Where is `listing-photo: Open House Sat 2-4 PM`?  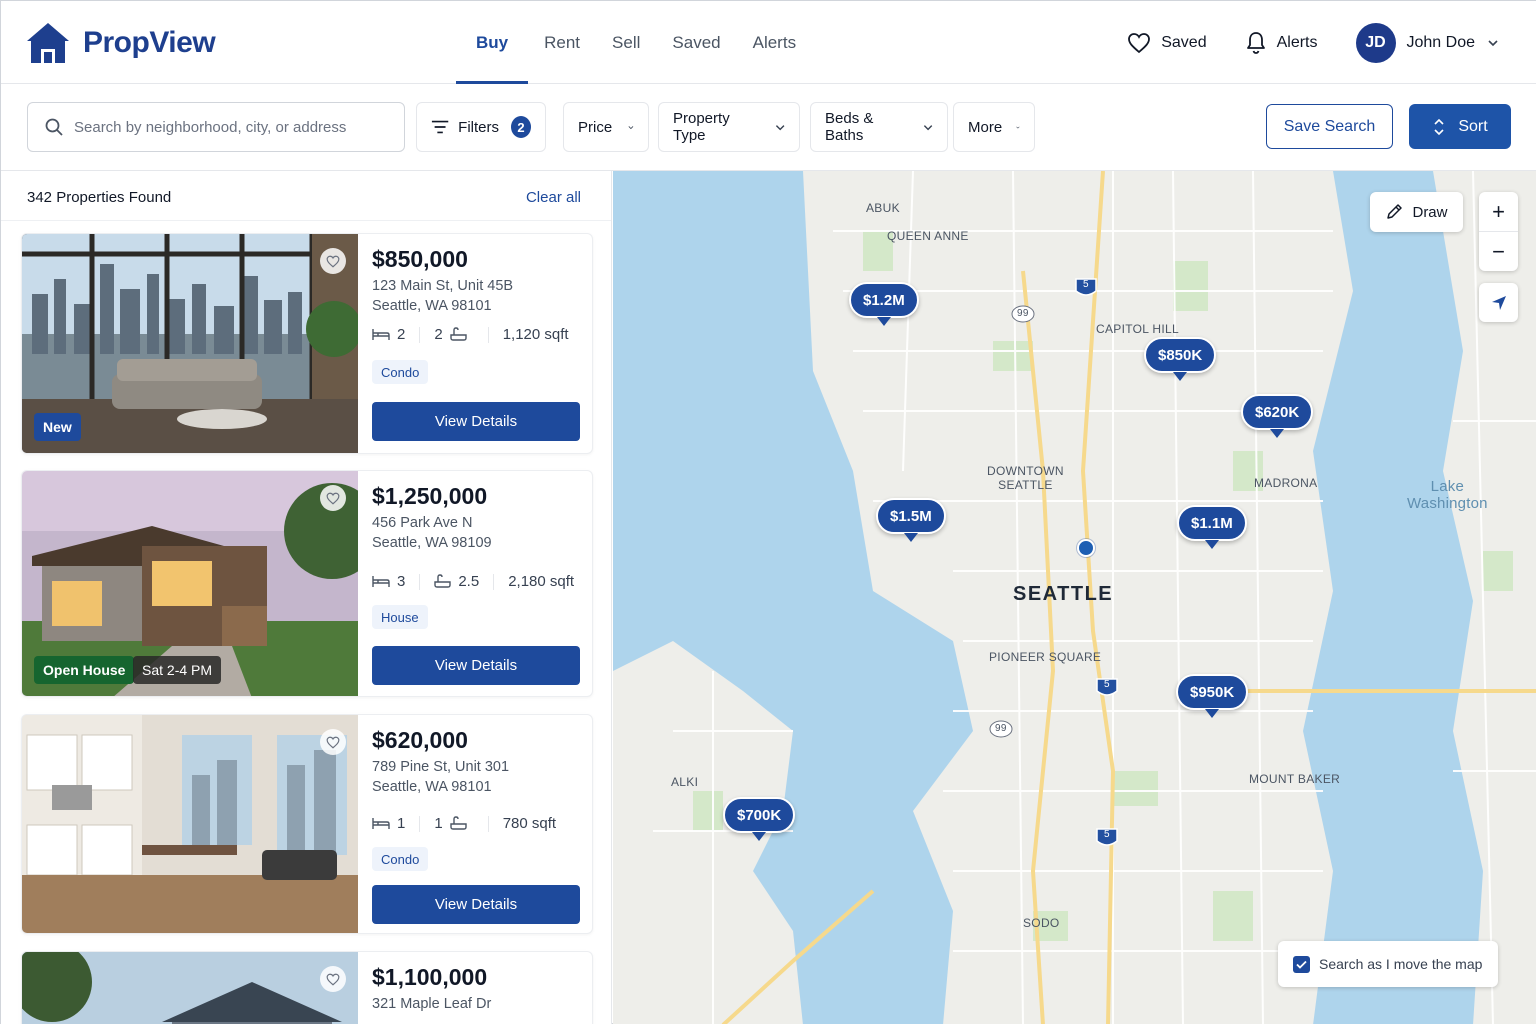
listing-photo: Open House Sat 2-4 PM is located at coordinates (190, 583).